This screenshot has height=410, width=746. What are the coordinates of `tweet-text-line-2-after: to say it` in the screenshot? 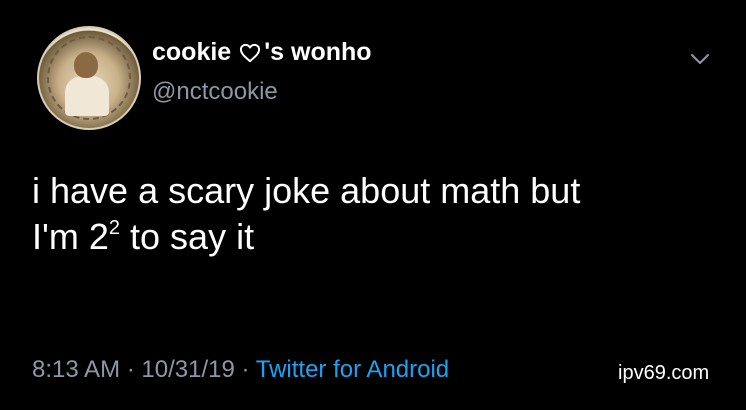 It's located at (187, 236).